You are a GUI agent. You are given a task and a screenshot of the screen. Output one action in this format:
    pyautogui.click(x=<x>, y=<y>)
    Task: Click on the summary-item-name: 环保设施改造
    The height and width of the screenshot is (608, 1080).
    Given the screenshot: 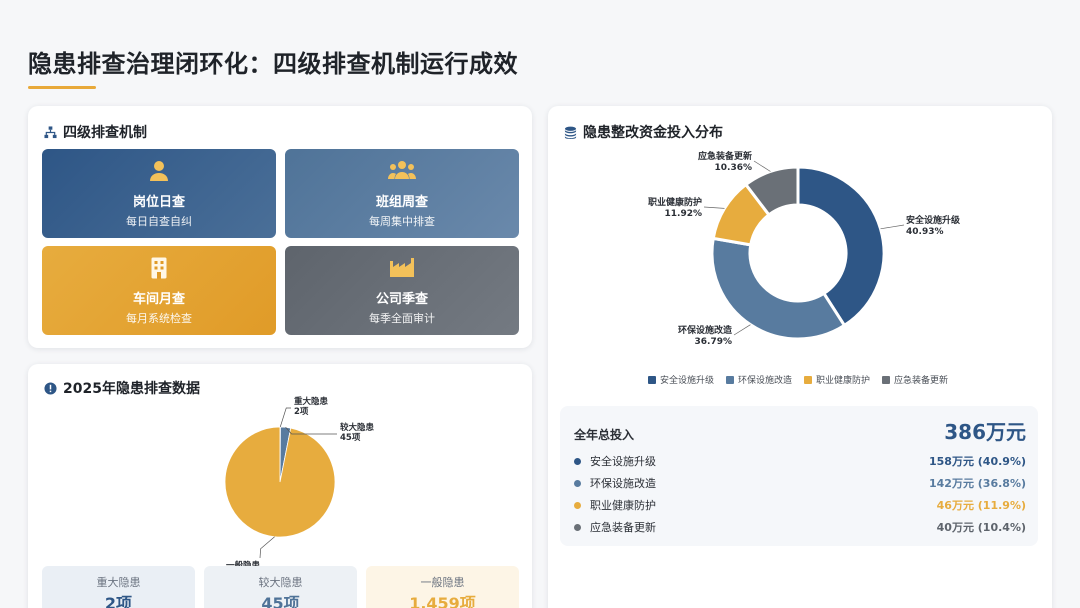 What is the action you would take?
    pyautogui.click(x=623, y=483)
    